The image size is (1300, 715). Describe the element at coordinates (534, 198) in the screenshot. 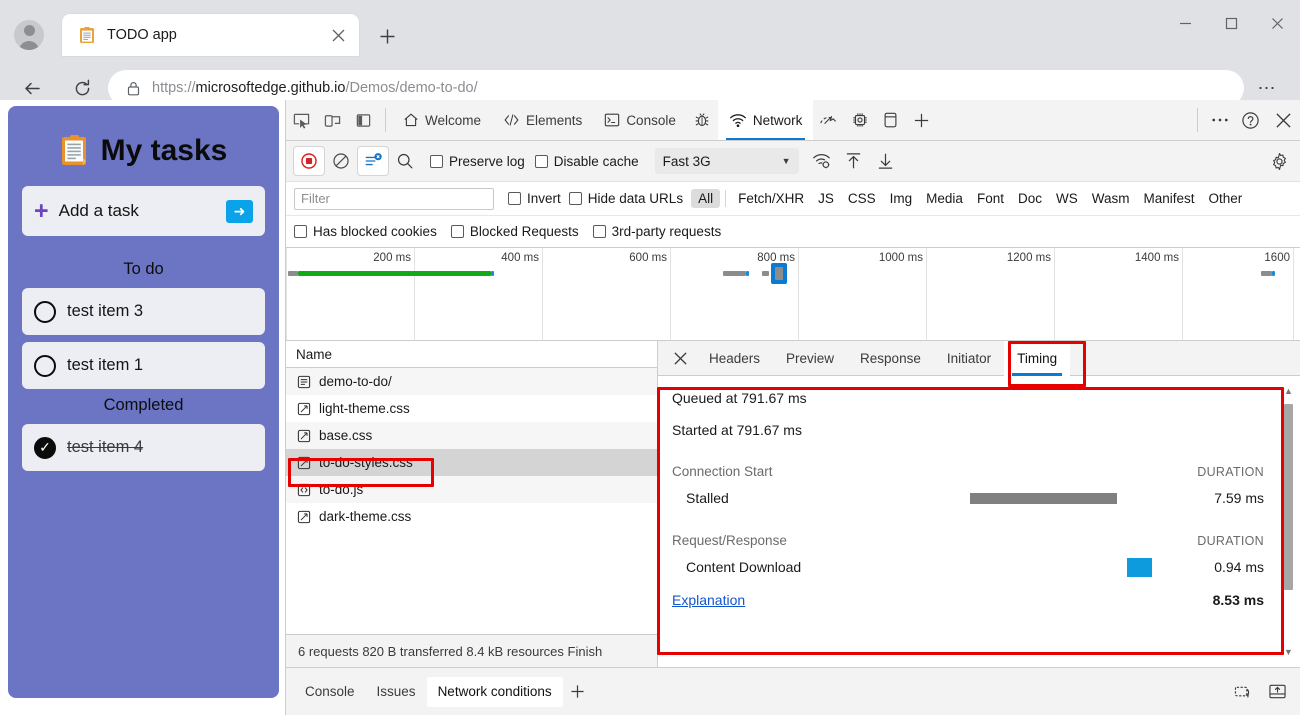

I see `invert-checkbox: Invert` at that location.